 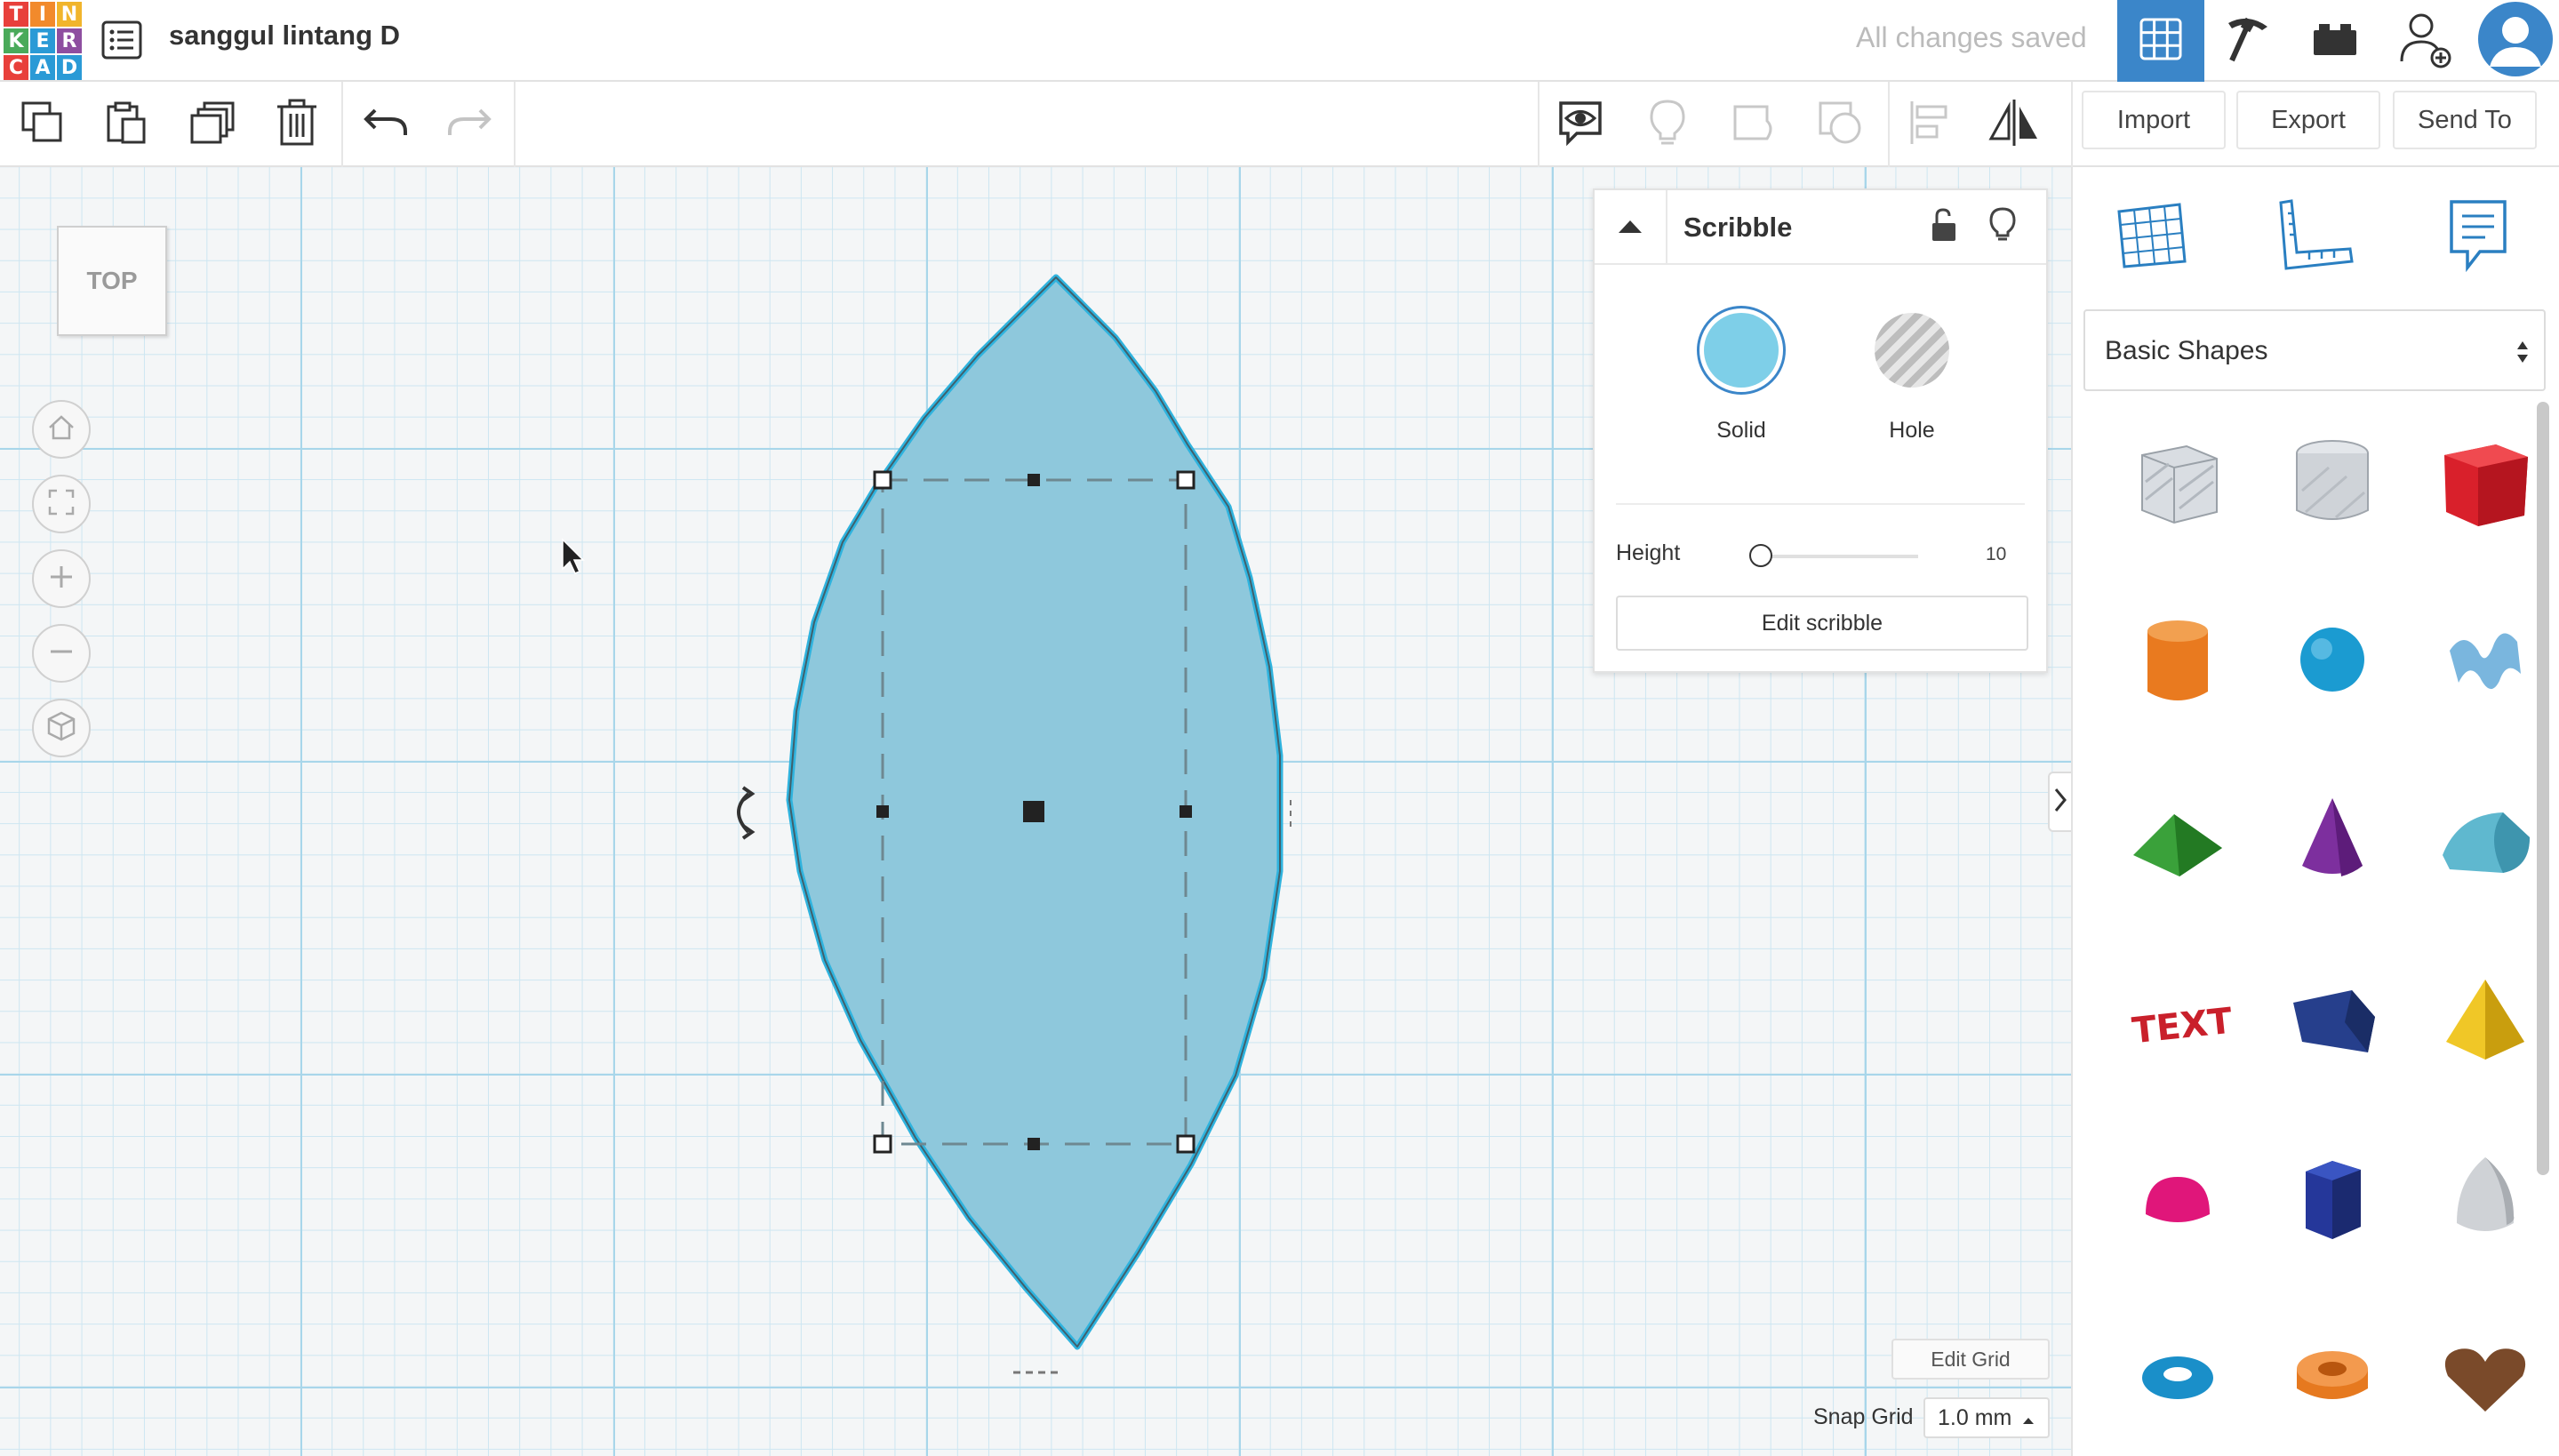 What do you see at coordinates (2465, 120) in the screenshot?
I see `send-to-button: Send To` at bounding box center [2465, 120].